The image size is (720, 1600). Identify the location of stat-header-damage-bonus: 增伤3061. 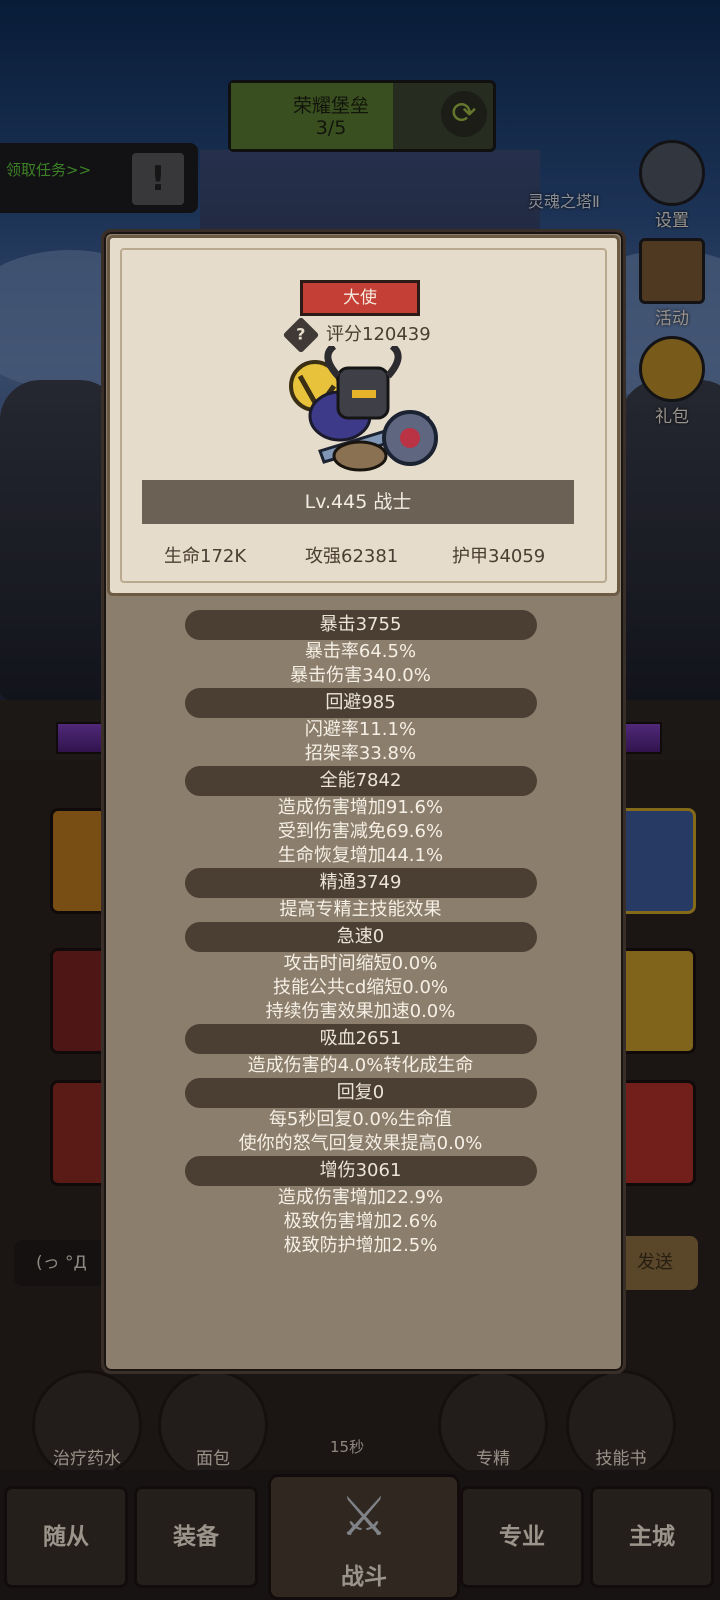
(360, 1171).